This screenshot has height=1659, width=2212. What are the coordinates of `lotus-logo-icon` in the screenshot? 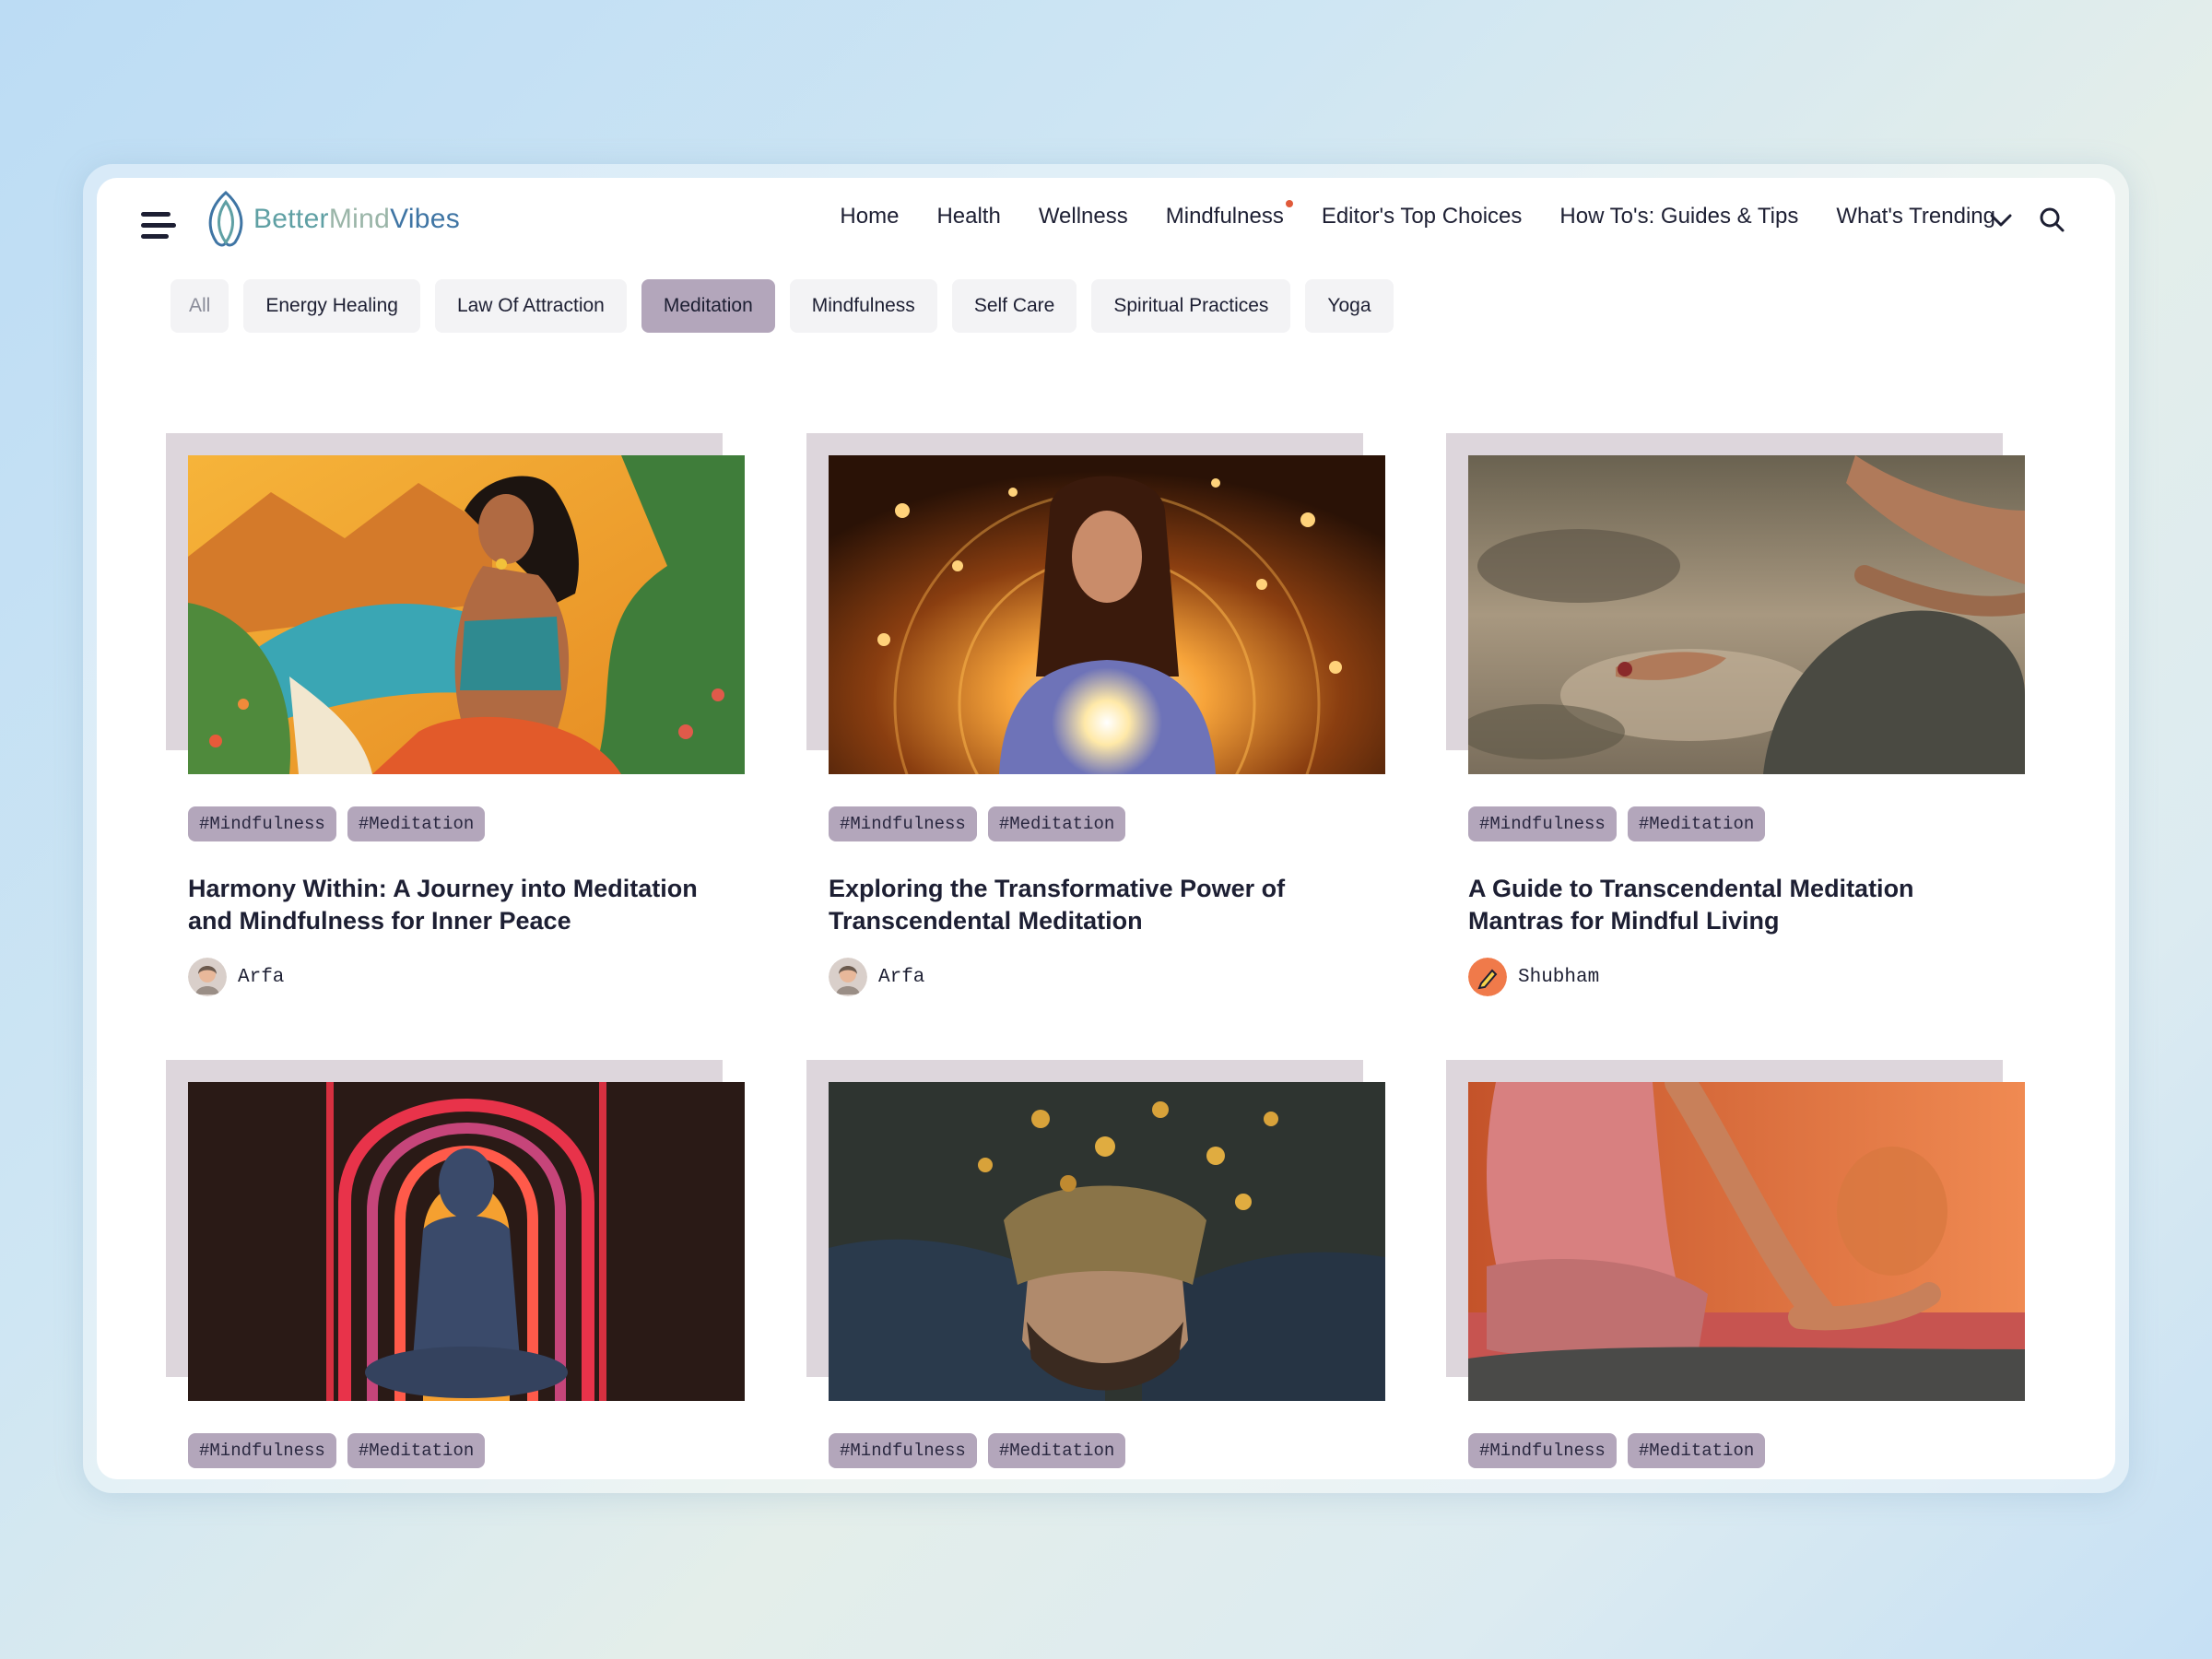 It's located at (225, 218).